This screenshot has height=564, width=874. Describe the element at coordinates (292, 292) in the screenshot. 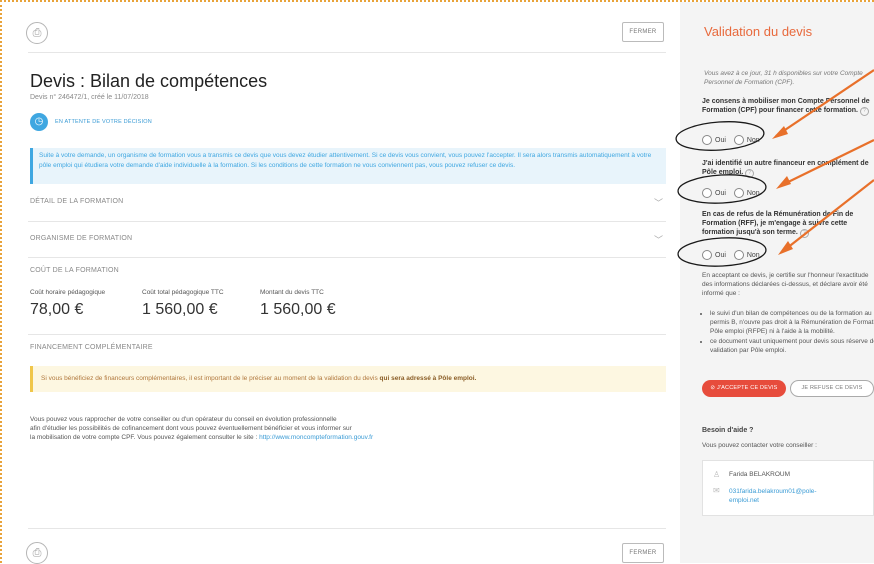

I see `cost-label: Montant du devis TTC` at that location.